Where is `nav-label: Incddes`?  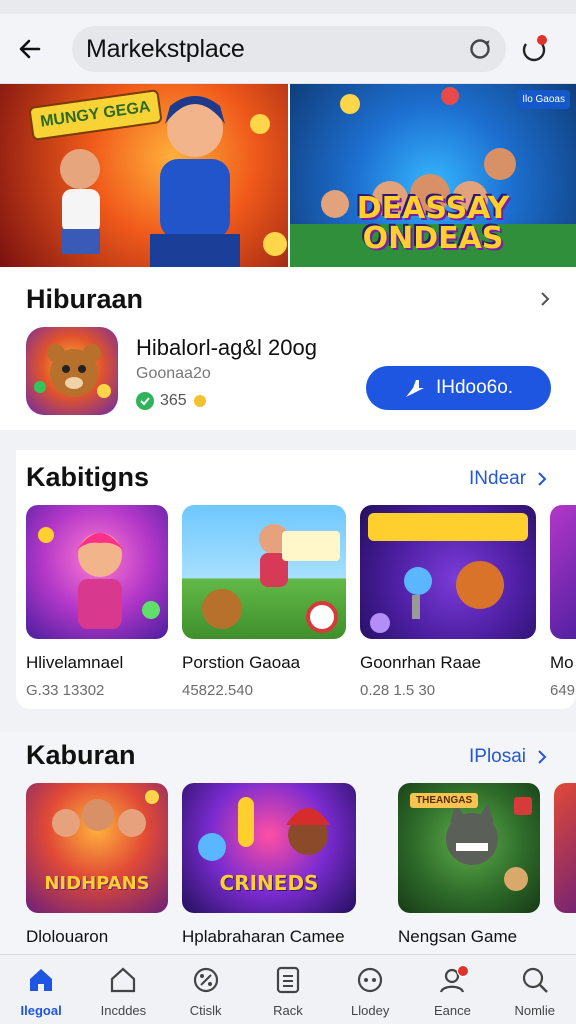
nav-label: Incddes is located at coordinates (123, 1010).